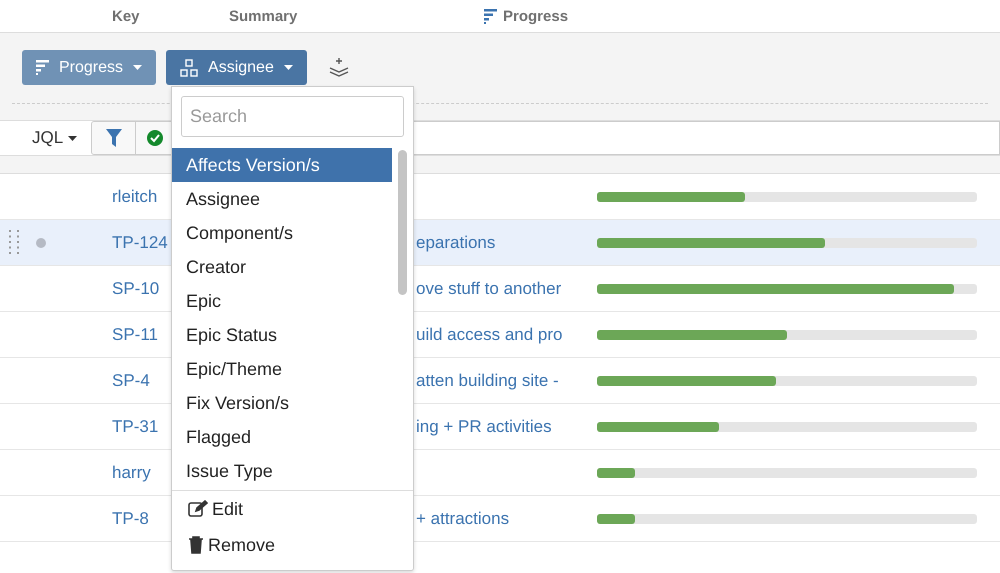  I want to click on scrollbar-thumb, so click(402, 222).